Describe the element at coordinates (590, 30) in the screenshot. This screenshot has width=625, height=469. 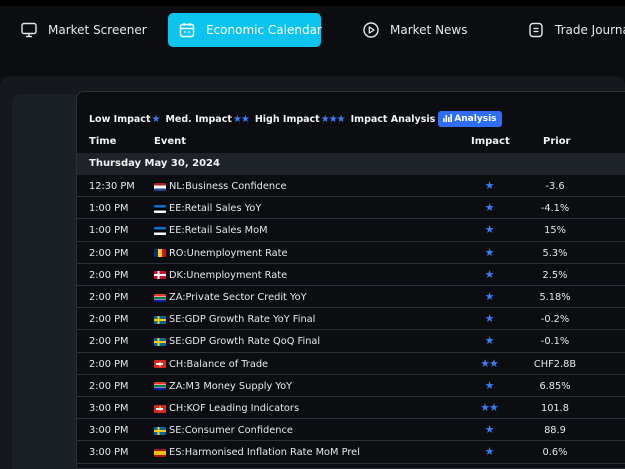
I see `nav-label: Trade Journa` at that location.